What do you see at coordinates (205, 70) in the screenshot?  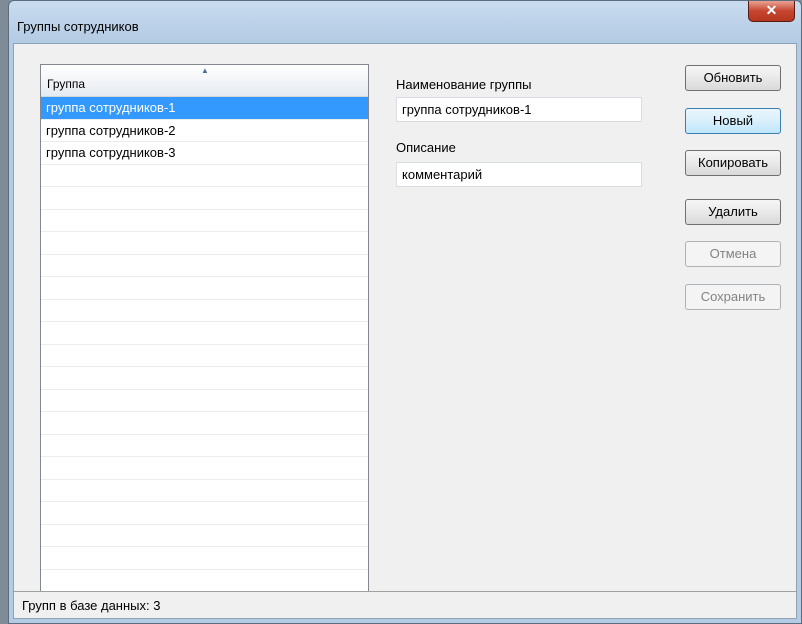 I see `sort-ascending-icon: ▲` at bounding box center [205, 70].